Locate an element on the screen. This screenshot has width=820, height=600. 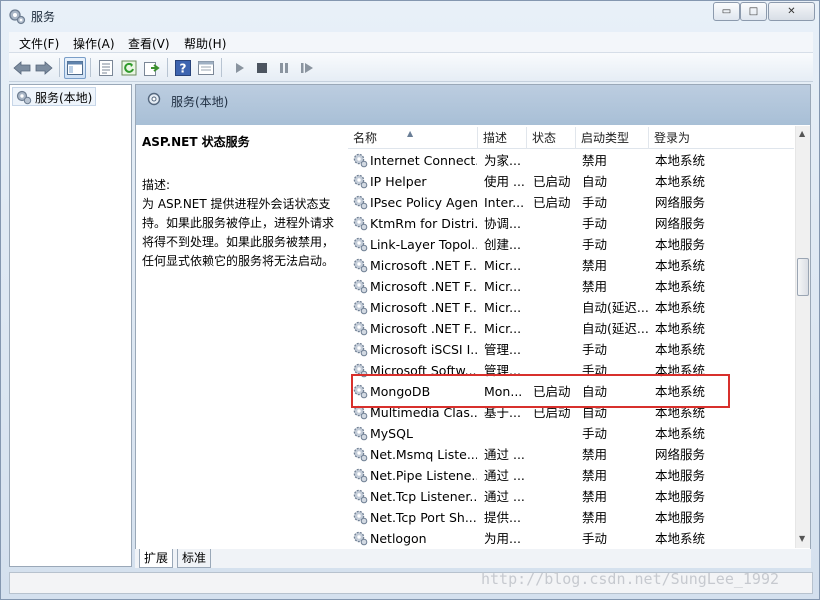
properties-button is located at coordinates (106, 68).